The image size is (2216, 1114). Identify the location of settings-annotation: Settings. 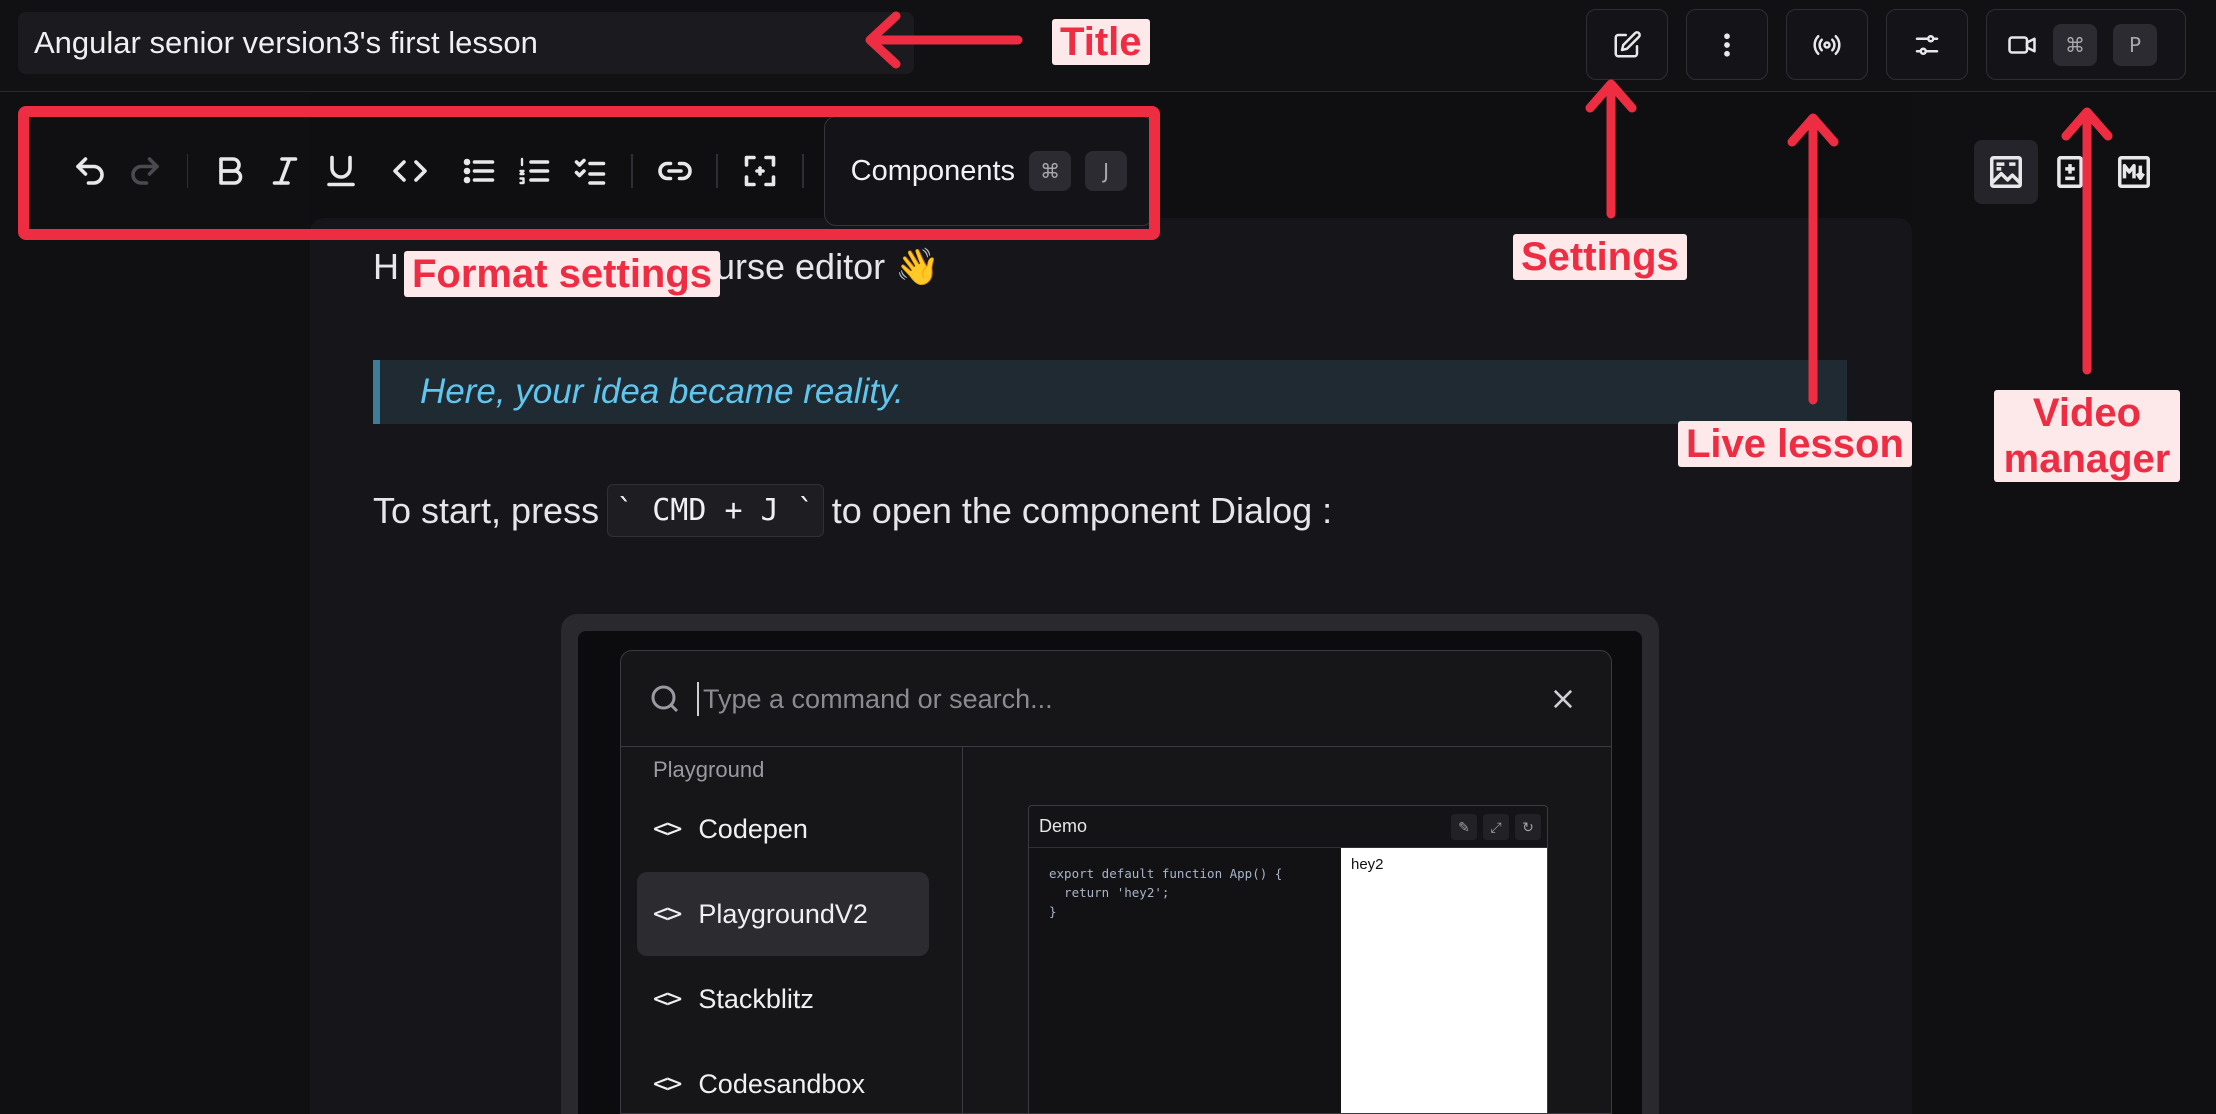
(1600, 257).